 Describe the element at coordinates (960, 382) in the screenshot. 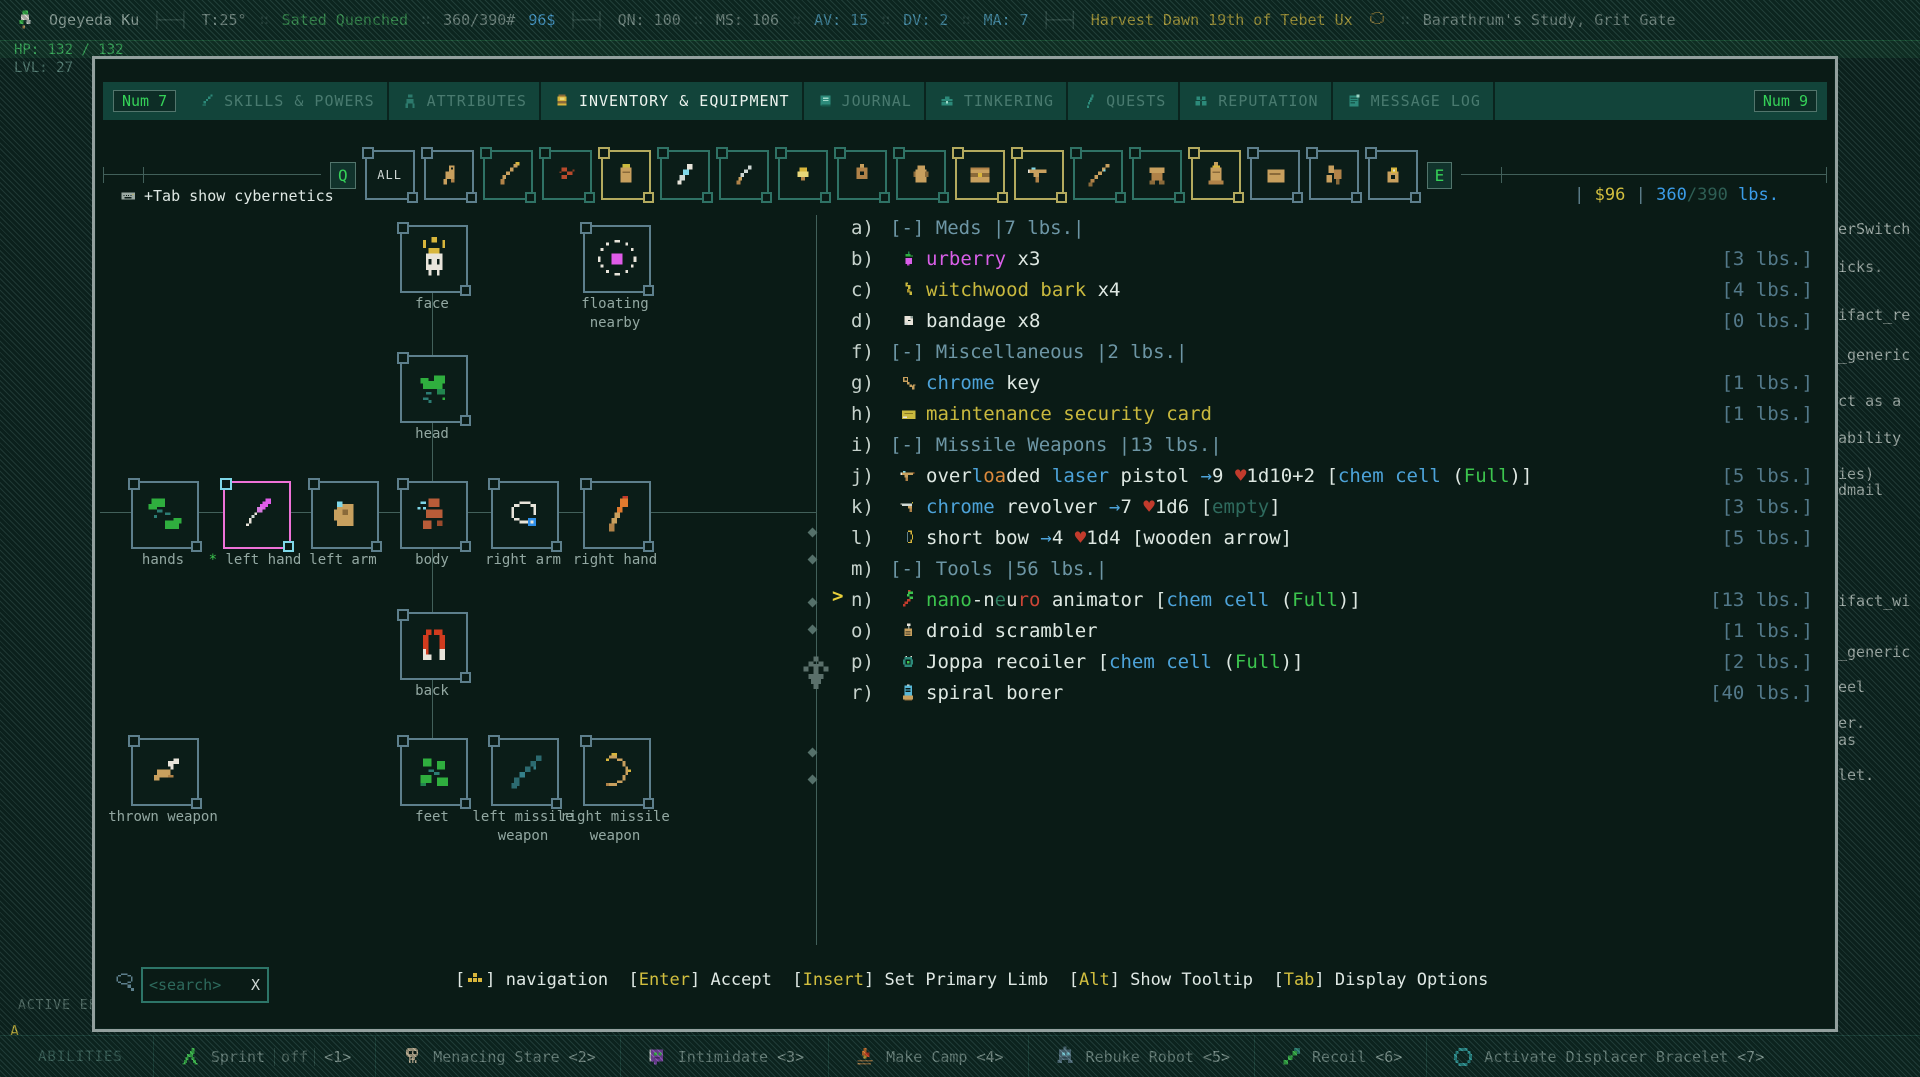

I see `item-name-segment: chrome` at that location.